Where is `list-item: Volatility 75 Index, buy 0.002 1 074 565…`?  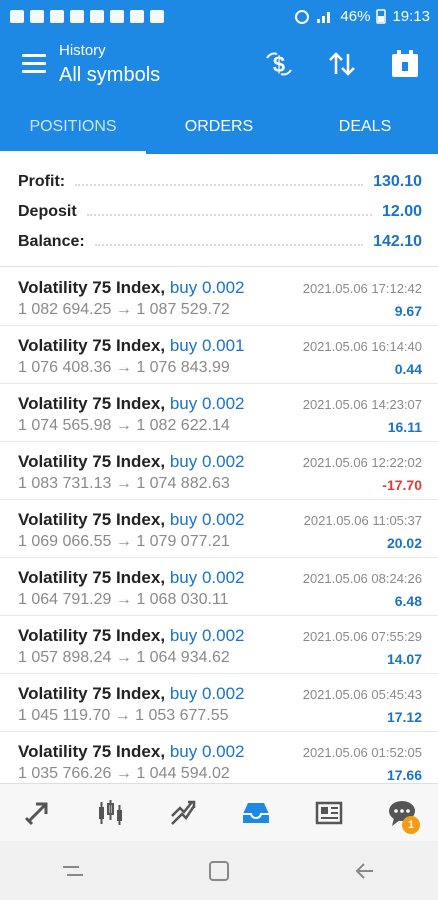
list-item: Volatility 75 Index, buy 0.002 1 074 565… is located at coordinates (219, 412).